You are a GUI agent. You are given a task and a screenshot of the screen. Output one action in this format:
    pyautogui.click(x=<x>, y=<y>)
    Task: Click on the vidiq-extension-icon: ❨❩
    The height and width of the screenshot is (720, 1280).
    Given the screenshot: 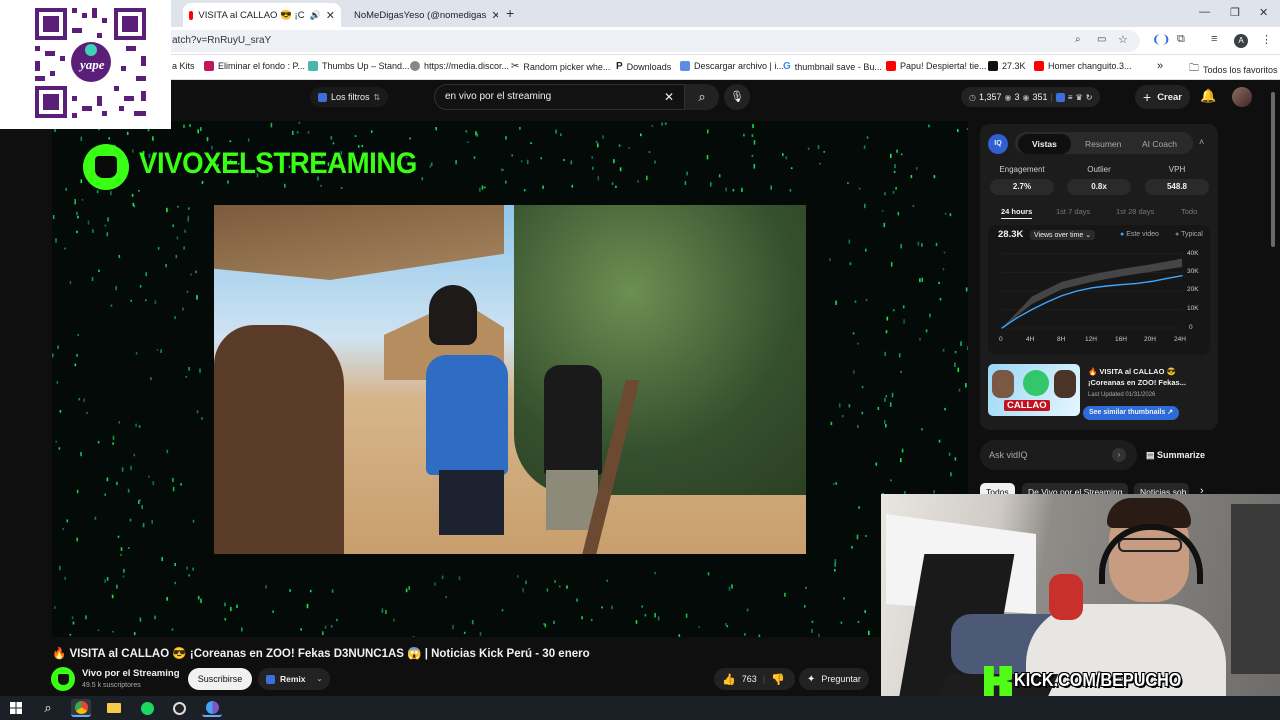 What is the action you would take?
    pyautogui.click(x=1161, y=39)
    